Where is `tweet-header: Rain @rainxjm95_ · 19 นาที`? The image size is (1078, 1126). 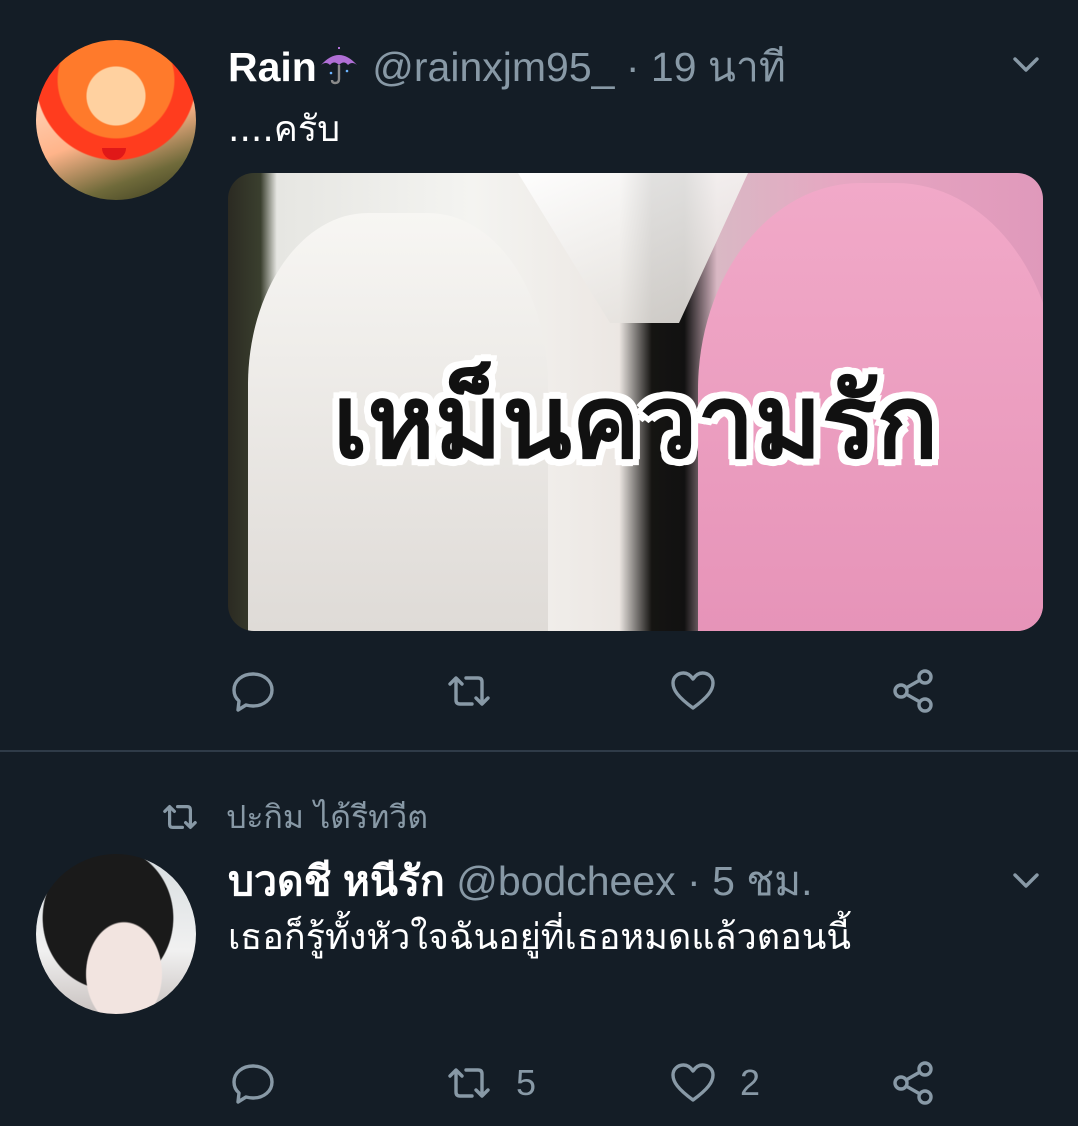 tweet-header: Rain @rainxjm95_ · 19 นาที is located at coordinates (507, 67).